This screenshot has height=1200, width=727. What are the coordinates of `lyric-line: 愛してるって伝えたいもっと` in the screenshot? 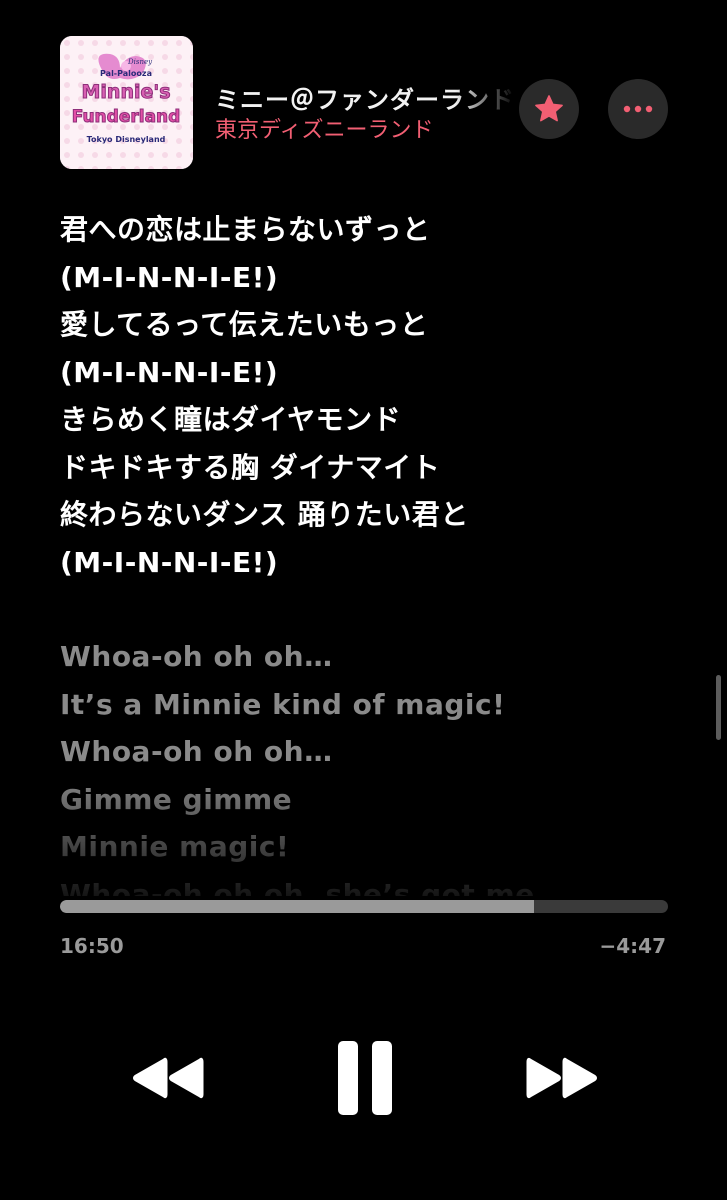 It's located at (380, 325).